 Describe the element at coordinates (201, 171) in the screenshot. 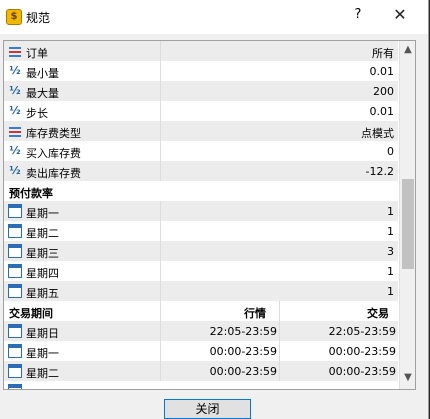

I see `list-item: ½ 卖出库存费 -12.2` at that location.